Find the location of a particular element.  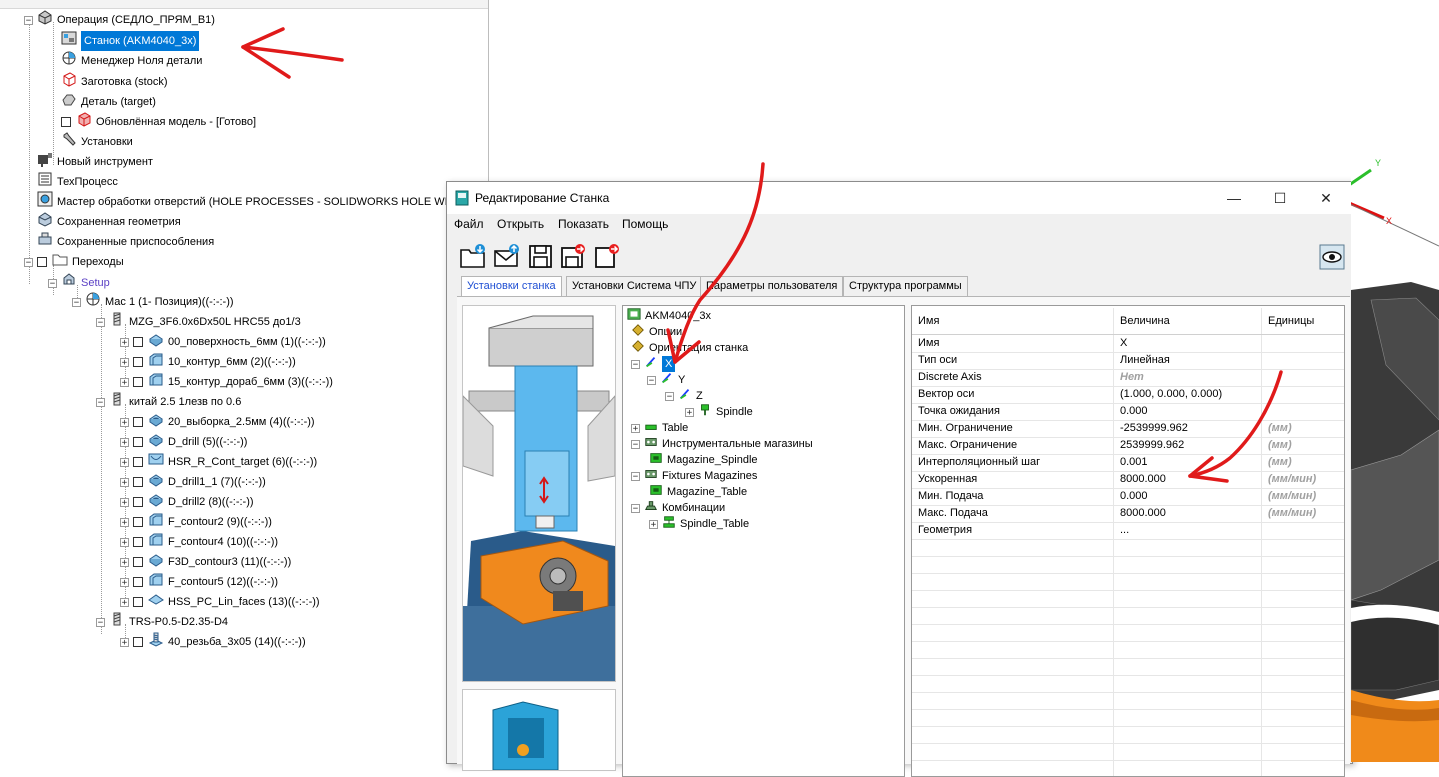

property-value: 2539999.962 is located at coordinates (1188, 445).